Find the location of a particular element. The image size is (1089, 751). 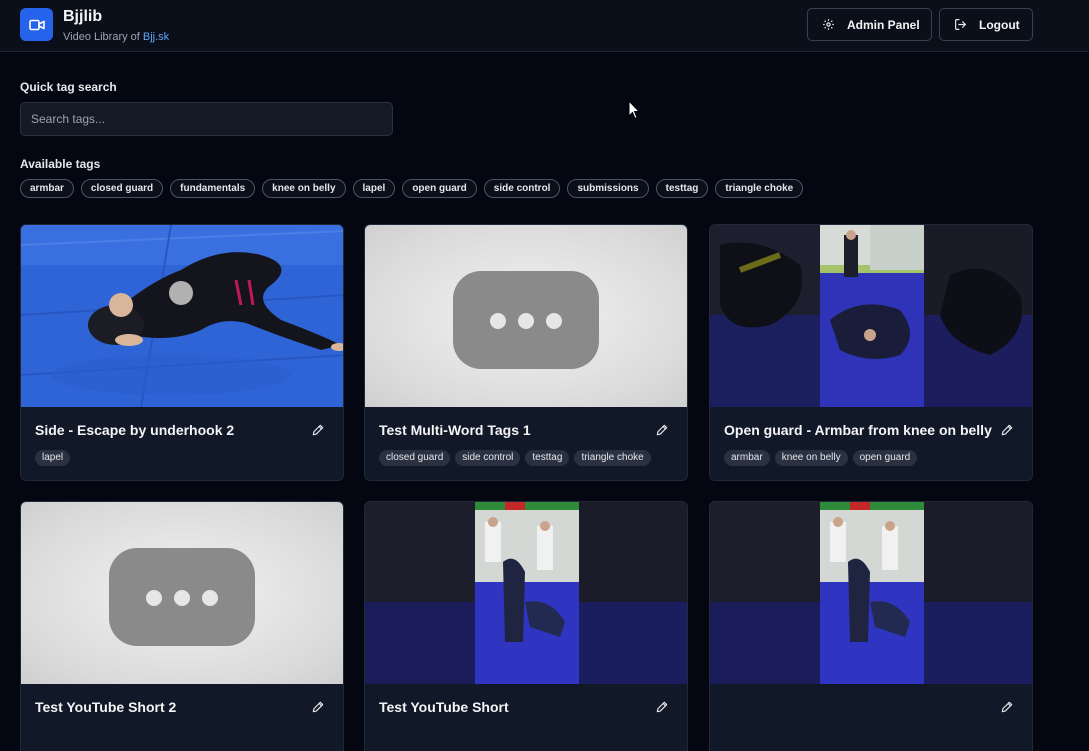

video-camera-icon is located at coordinates (36, 24).